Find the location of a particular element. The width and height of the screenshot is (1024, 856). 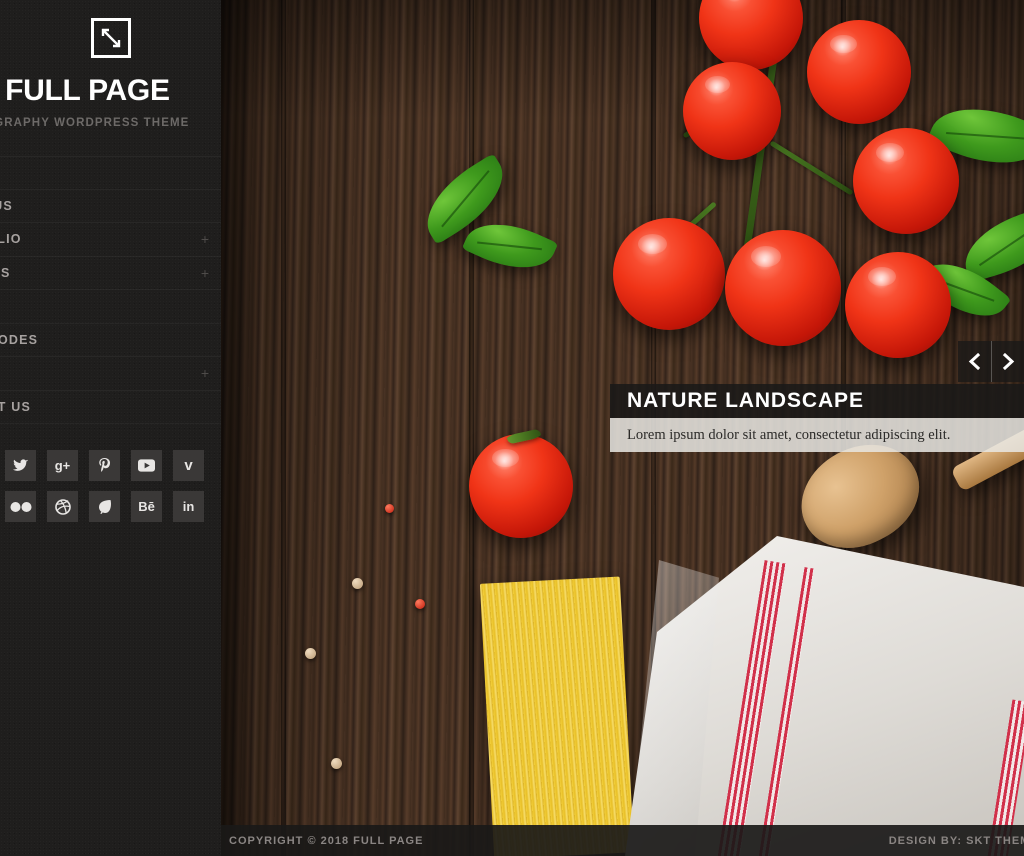

menu-item-label: ABOUT US is located at coordinates (6, 205).